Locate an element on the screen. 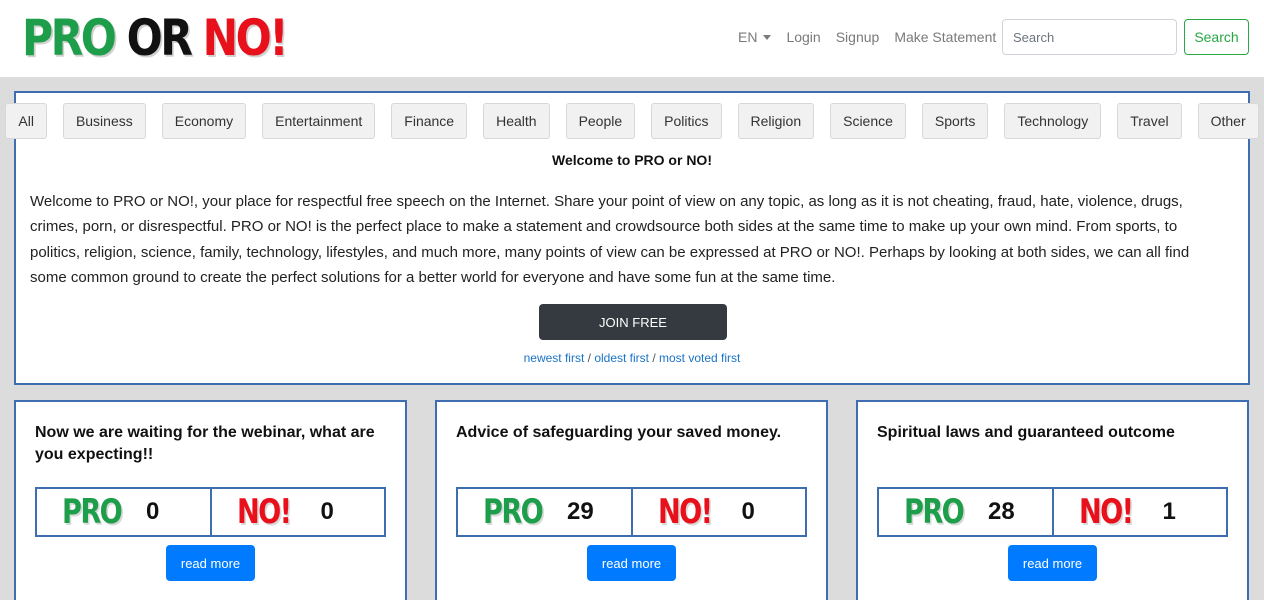 Image resolution: width=1264 pixels, height=600 pixels. category-button-economy: Economy is located at coordinates (204, 121).